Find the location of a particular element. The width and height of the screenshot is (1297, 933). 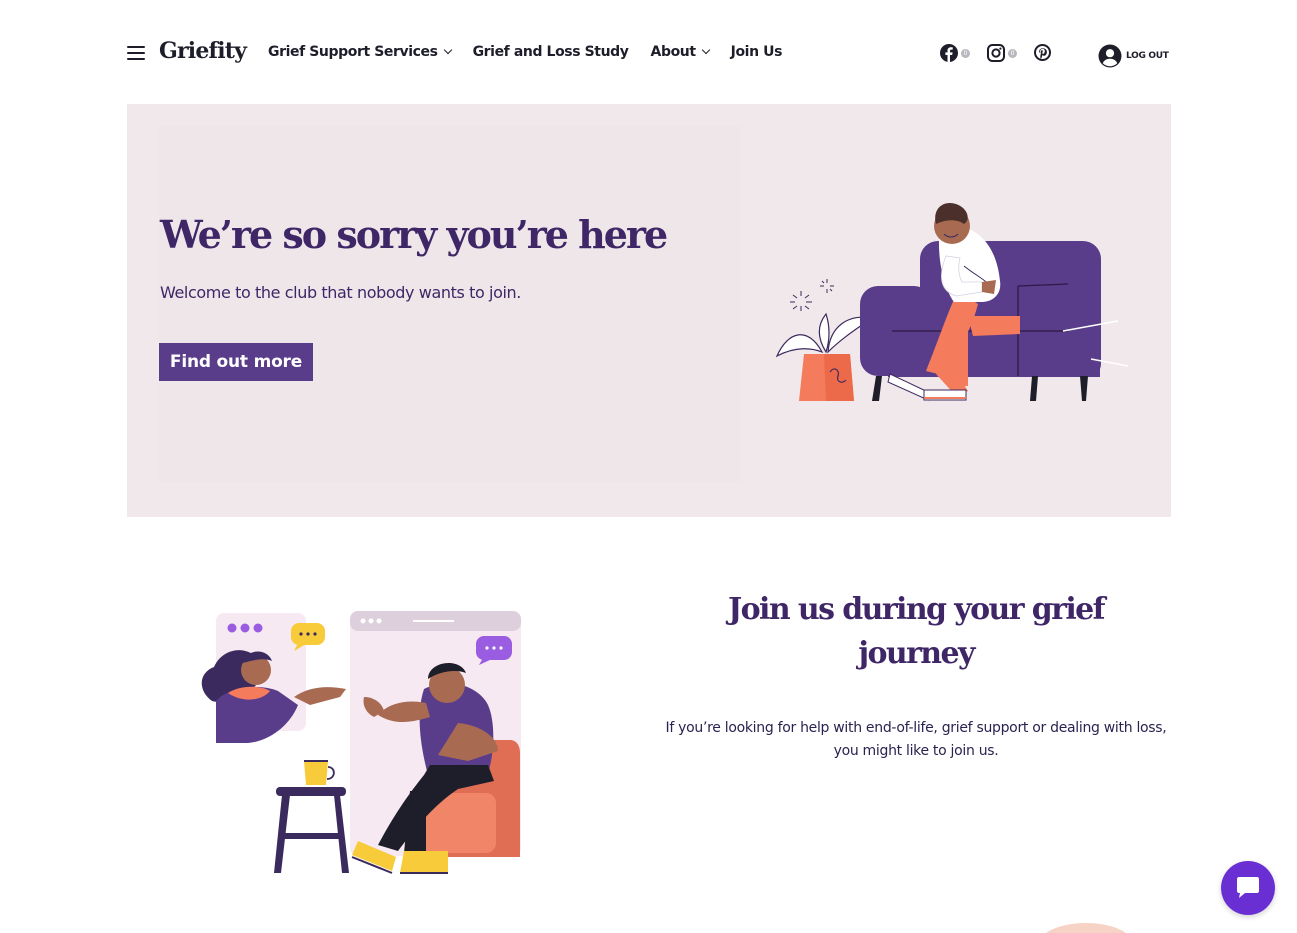

chat-bubble-icon is located at coordinates (1248, 887).